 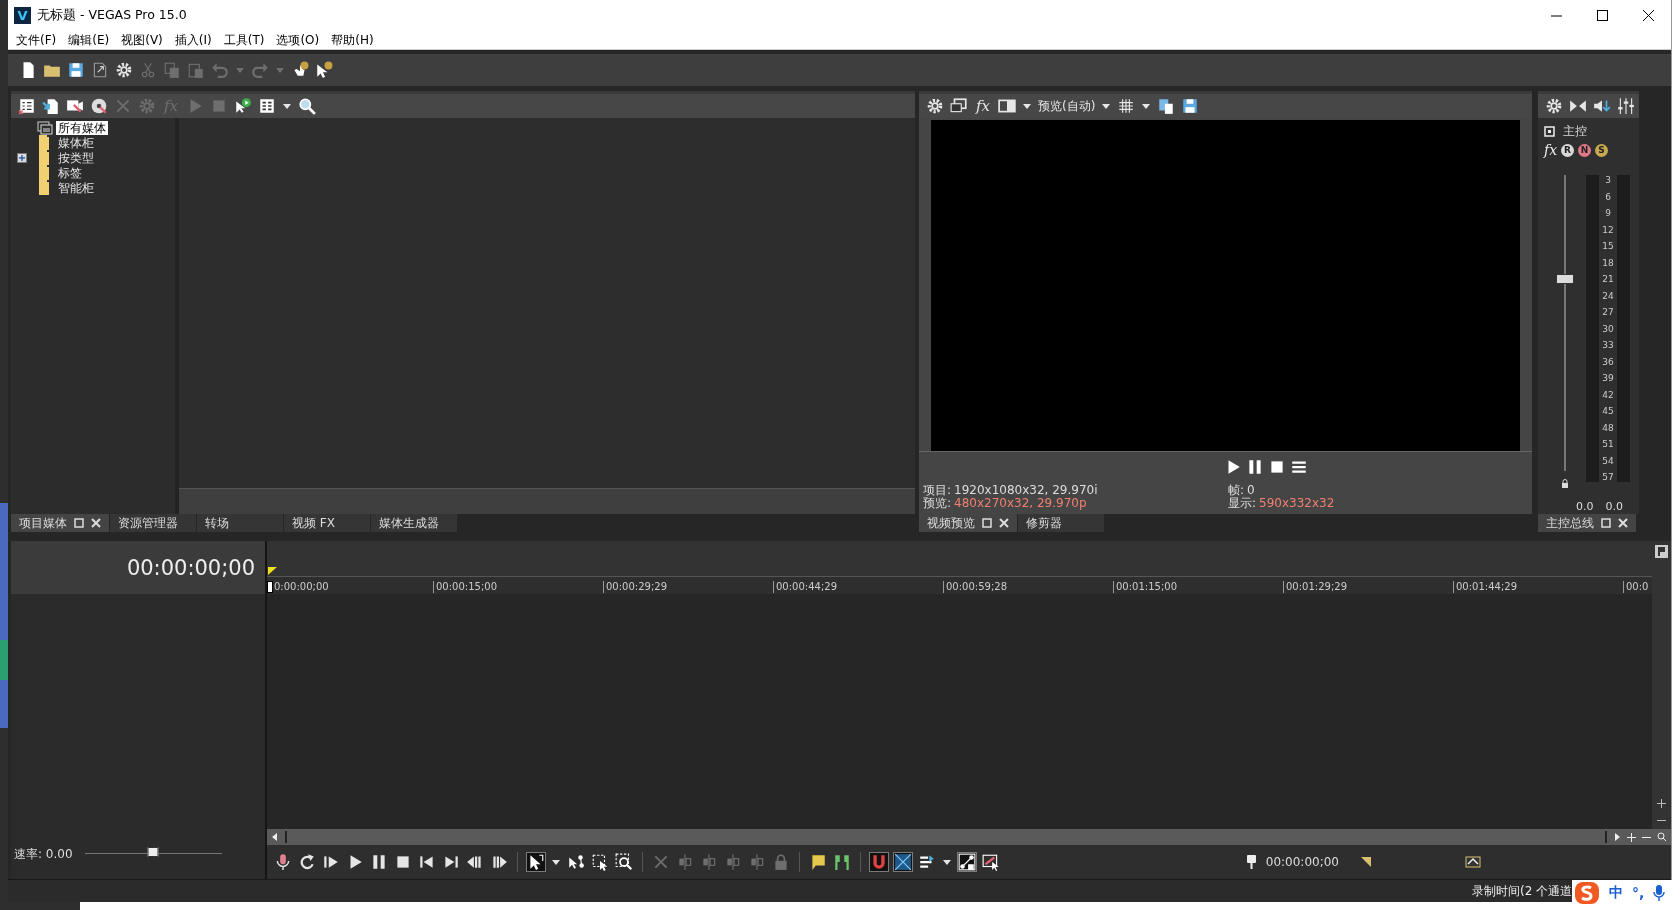 What do you see at coordinates (1626, 106) in the screenshot?
I see `mixer-icon` at bounding box center [1626, 106].